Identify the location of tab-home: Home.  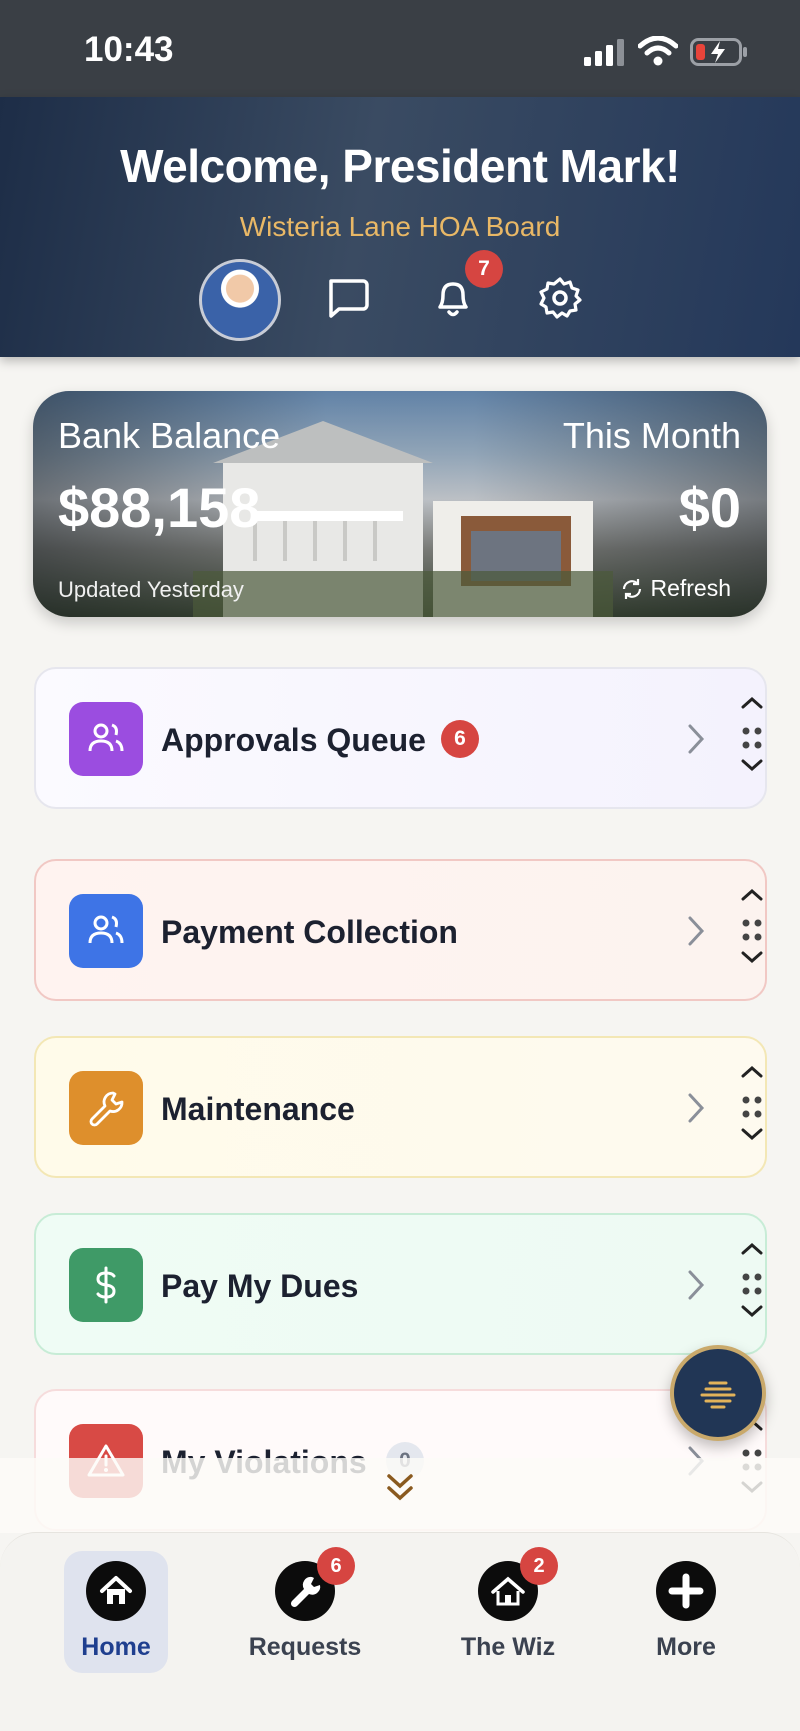
(116, 1612).